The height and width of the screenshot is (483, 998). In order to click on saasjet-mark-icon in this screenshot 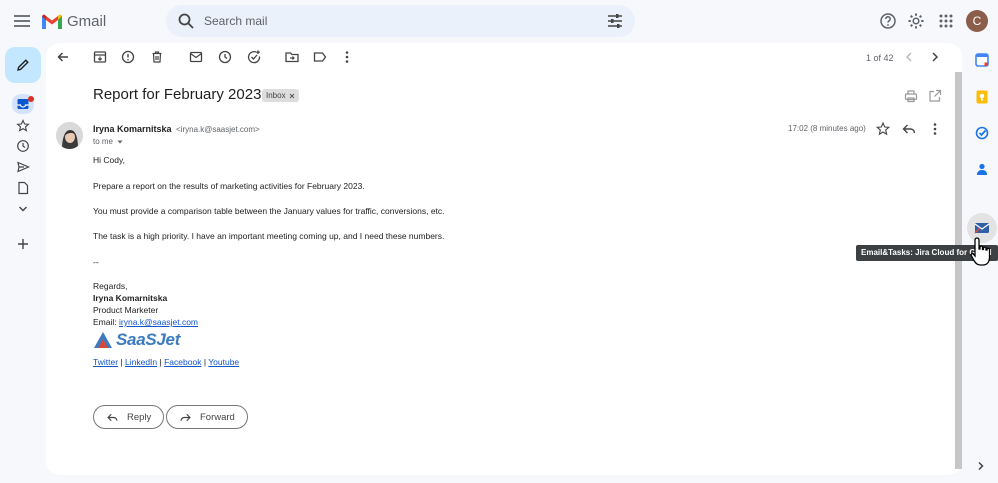, I will do `click(103, 340)`.